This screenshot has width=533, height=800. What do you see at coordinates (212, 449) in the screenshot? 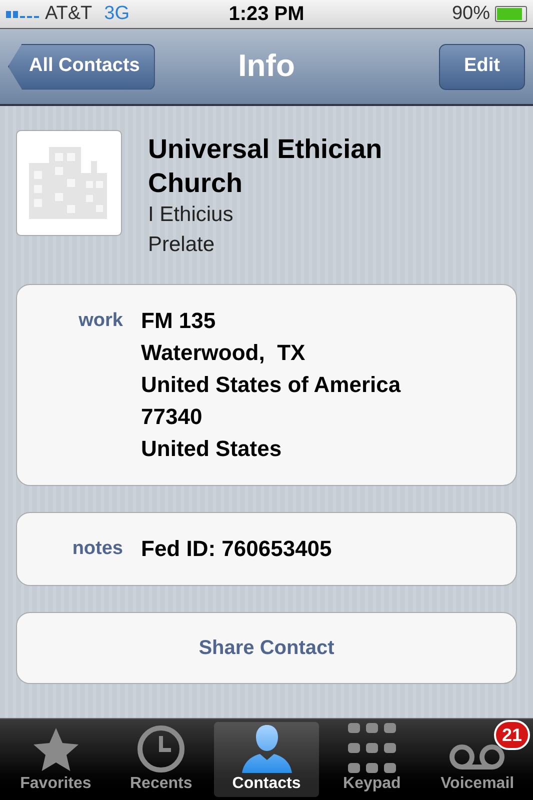
I see `field-value: United States` at bounding box center [212, 449].